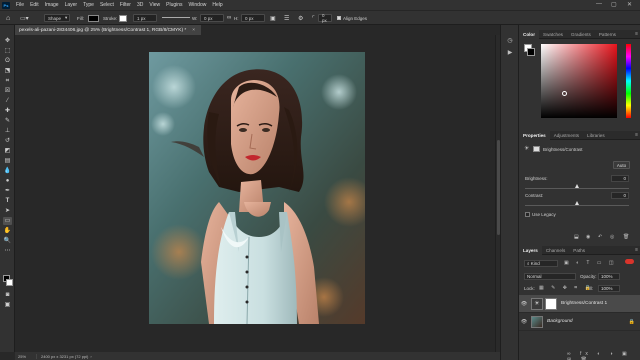 Image resolution: width=640 pixels, height=360 pixels. I want to click on type-tool-icon: T, so click(7, 201).